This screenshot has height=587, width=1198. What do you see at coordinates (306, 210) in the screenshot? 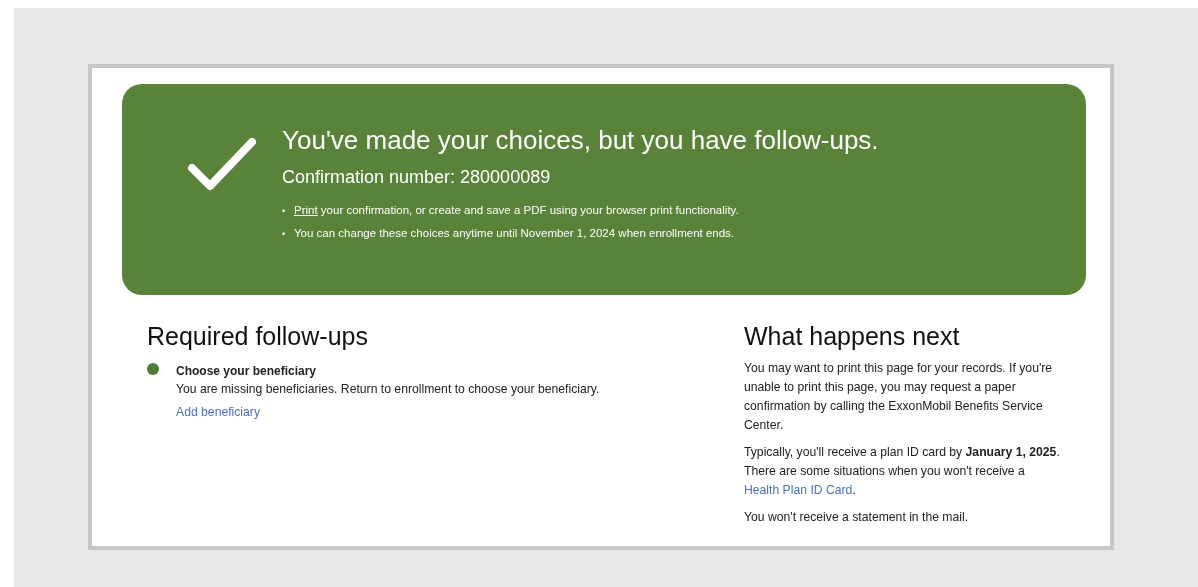
I see `print-link: Print` at bounding box center [306, 210].